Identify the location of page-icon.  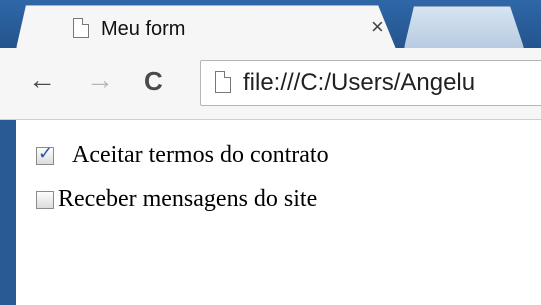
(81, 28).